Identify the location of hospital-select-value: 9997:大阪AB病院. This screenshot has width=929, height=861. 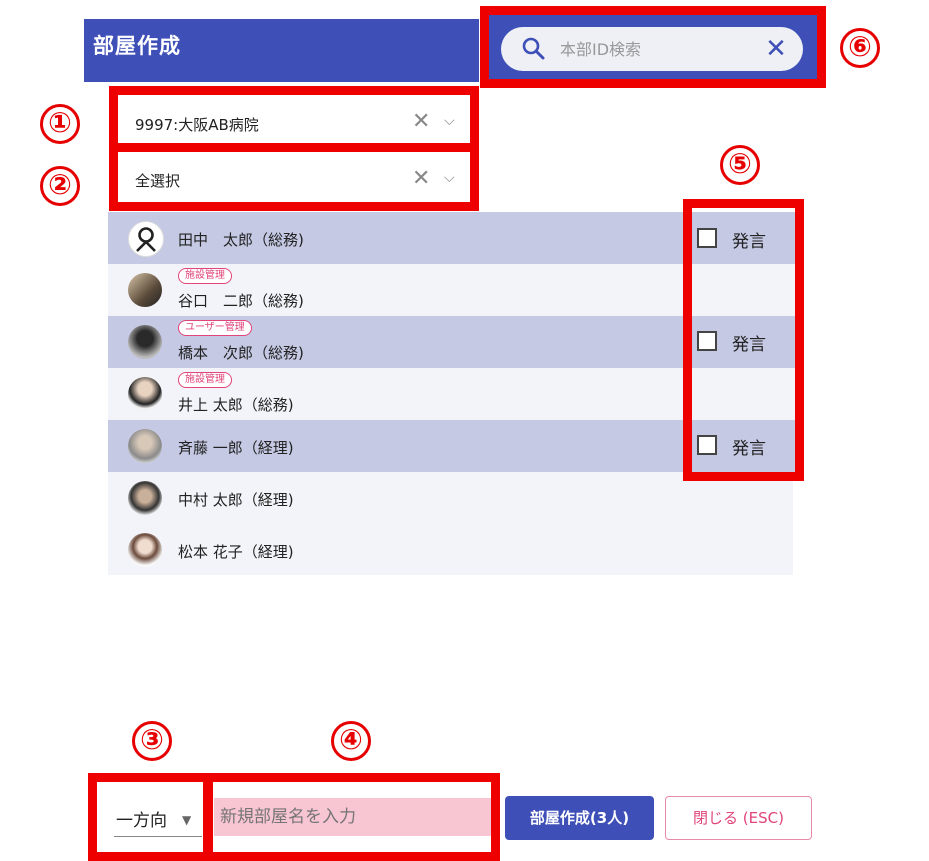
(197, 125).